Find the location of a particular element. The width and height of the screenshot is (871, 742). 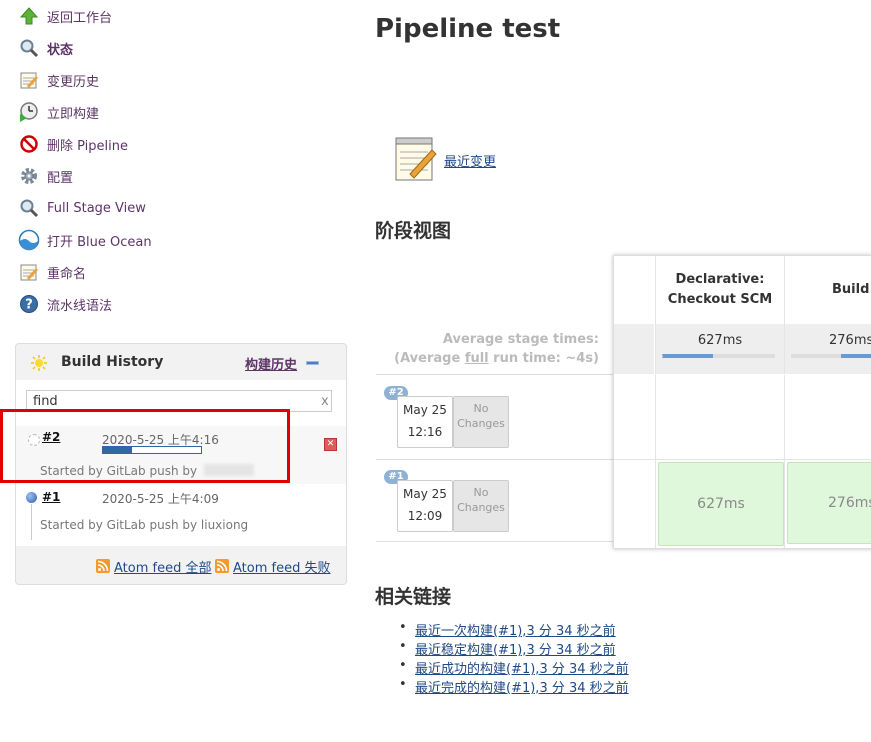

clear-search-icon: x is located at coordinates (325, 401).